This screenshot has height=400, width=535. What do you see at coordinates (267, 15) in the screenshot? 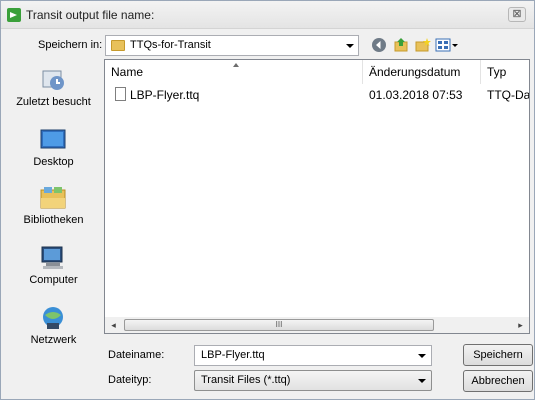
I see `title-bar: Transit output file name: ⊠` at bounding box center [267, 15].